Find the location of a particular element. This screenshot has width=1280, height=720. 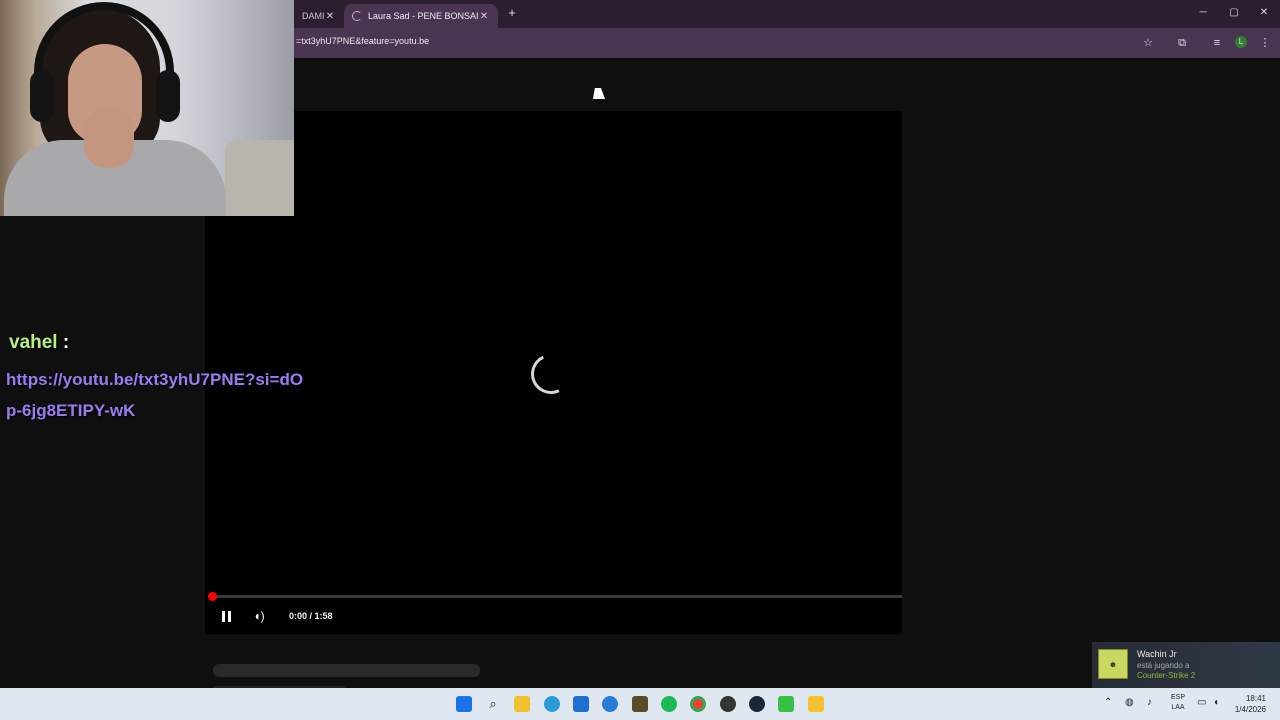

volume-icon: ◖) is located at coordinates (259, 616).